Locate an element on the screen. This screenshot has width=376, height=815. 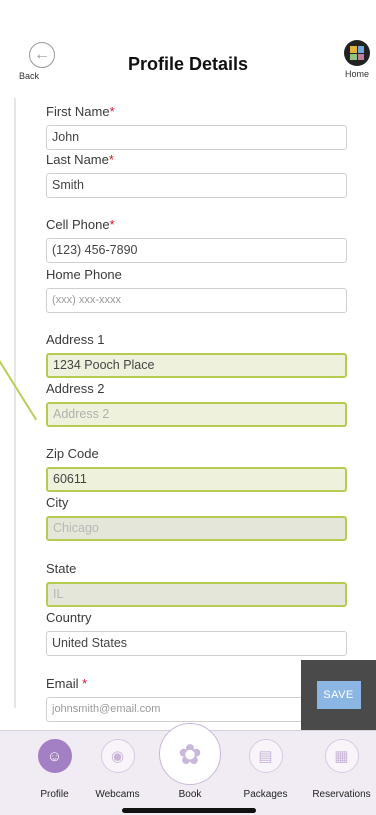
cell-phone-label: Cell Phone* is located at coordinates (80, 224).